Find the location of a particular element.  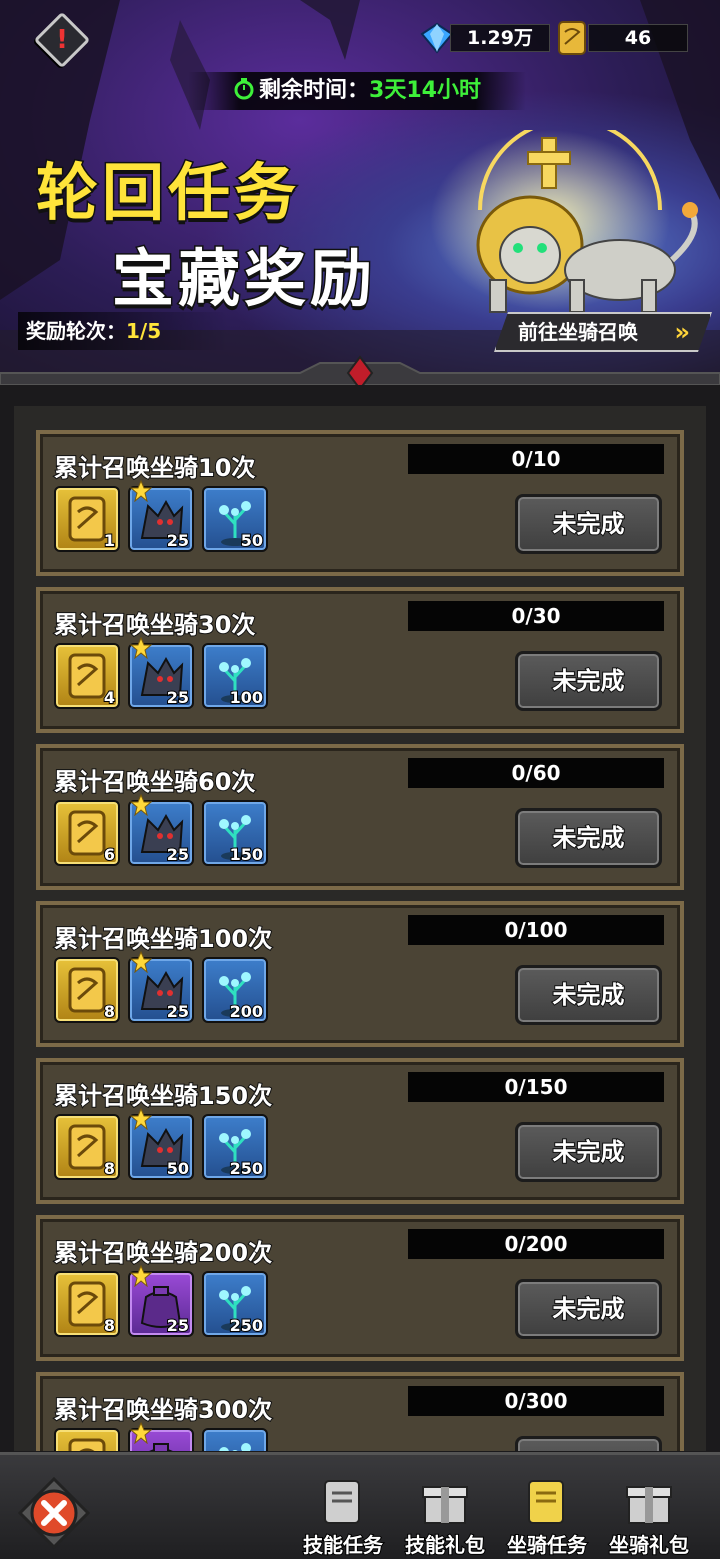

task-name: 累计召唤坐骑200次 is located at coordinates (163, 1253).